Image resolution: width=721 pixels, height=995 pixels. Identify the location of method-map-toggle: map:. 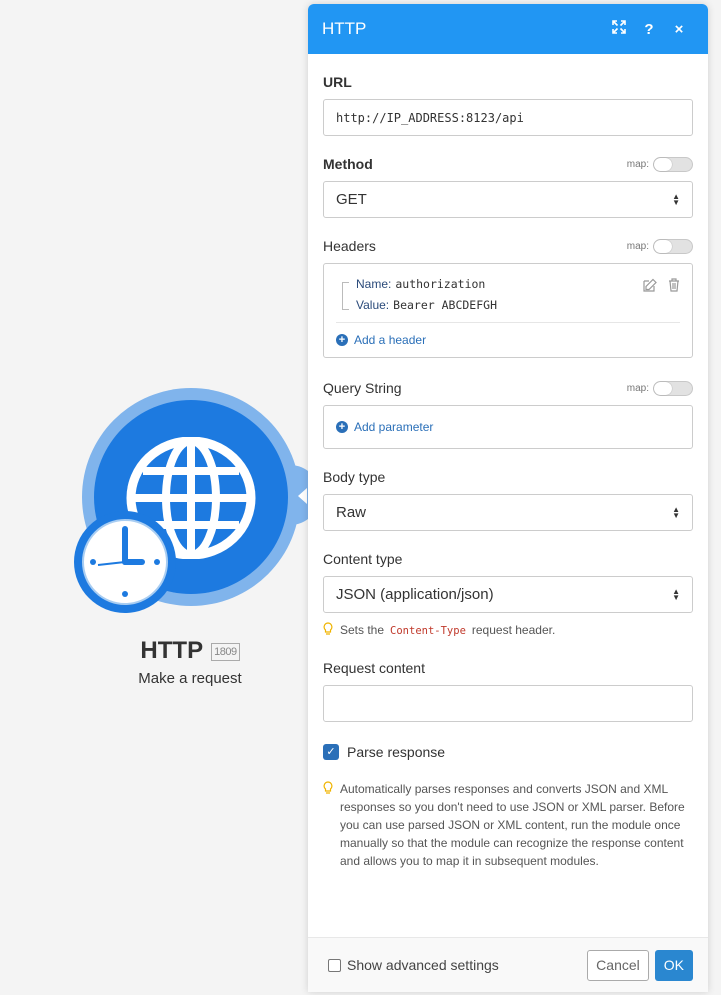
(660, 164).